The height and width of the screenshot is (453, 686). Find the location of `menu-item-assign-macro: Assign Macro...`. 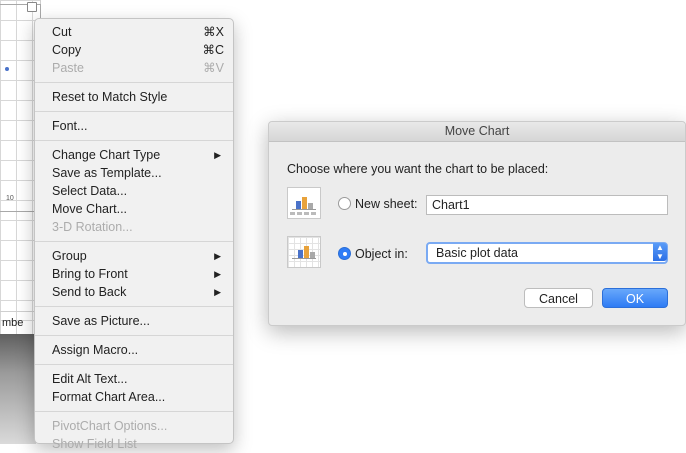

menu-item-assign-macro: Assign Macro... is located at coordinates (134, 350).